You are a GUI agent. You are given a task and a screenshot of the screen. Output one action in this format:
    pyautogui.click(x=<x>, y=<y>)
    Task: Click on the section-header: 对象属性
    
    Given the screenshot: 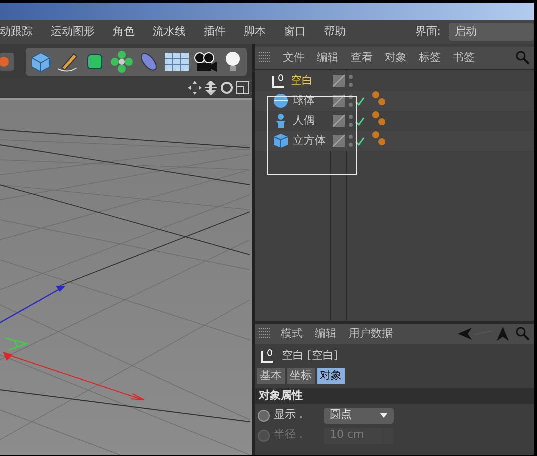 What is the action you would take?
    pyautogui.click(x=394, y=396)
    